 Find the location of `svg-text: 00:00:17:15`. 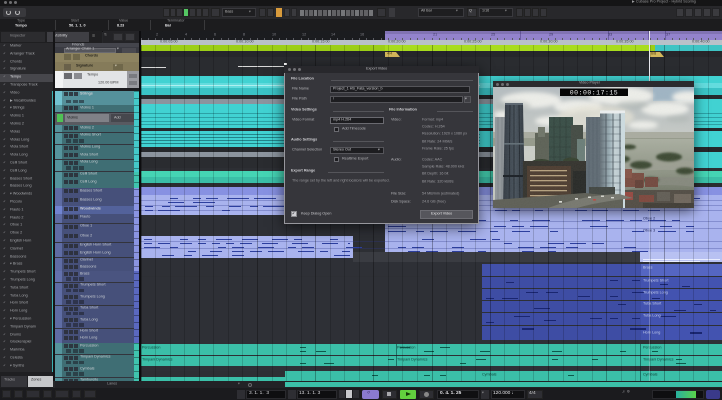

svg-text: 00:00:17:15 is located at coordinates (594, 93).